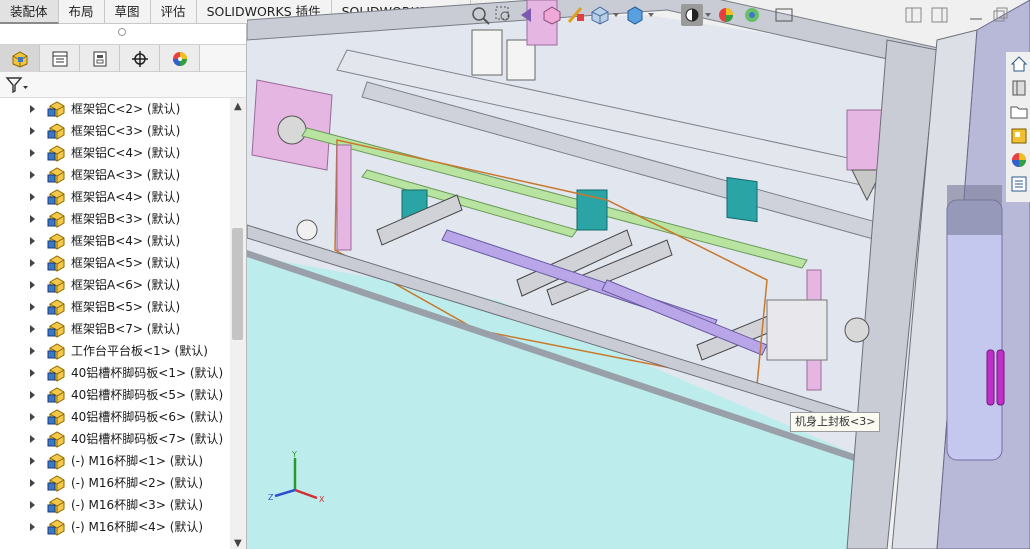 This screenshot has width=1030, height=549. Describe the element at coordinates (126, 197) in the screenshot. I see `tree-item-label: 框架铝A<4> (默认)` at that location.